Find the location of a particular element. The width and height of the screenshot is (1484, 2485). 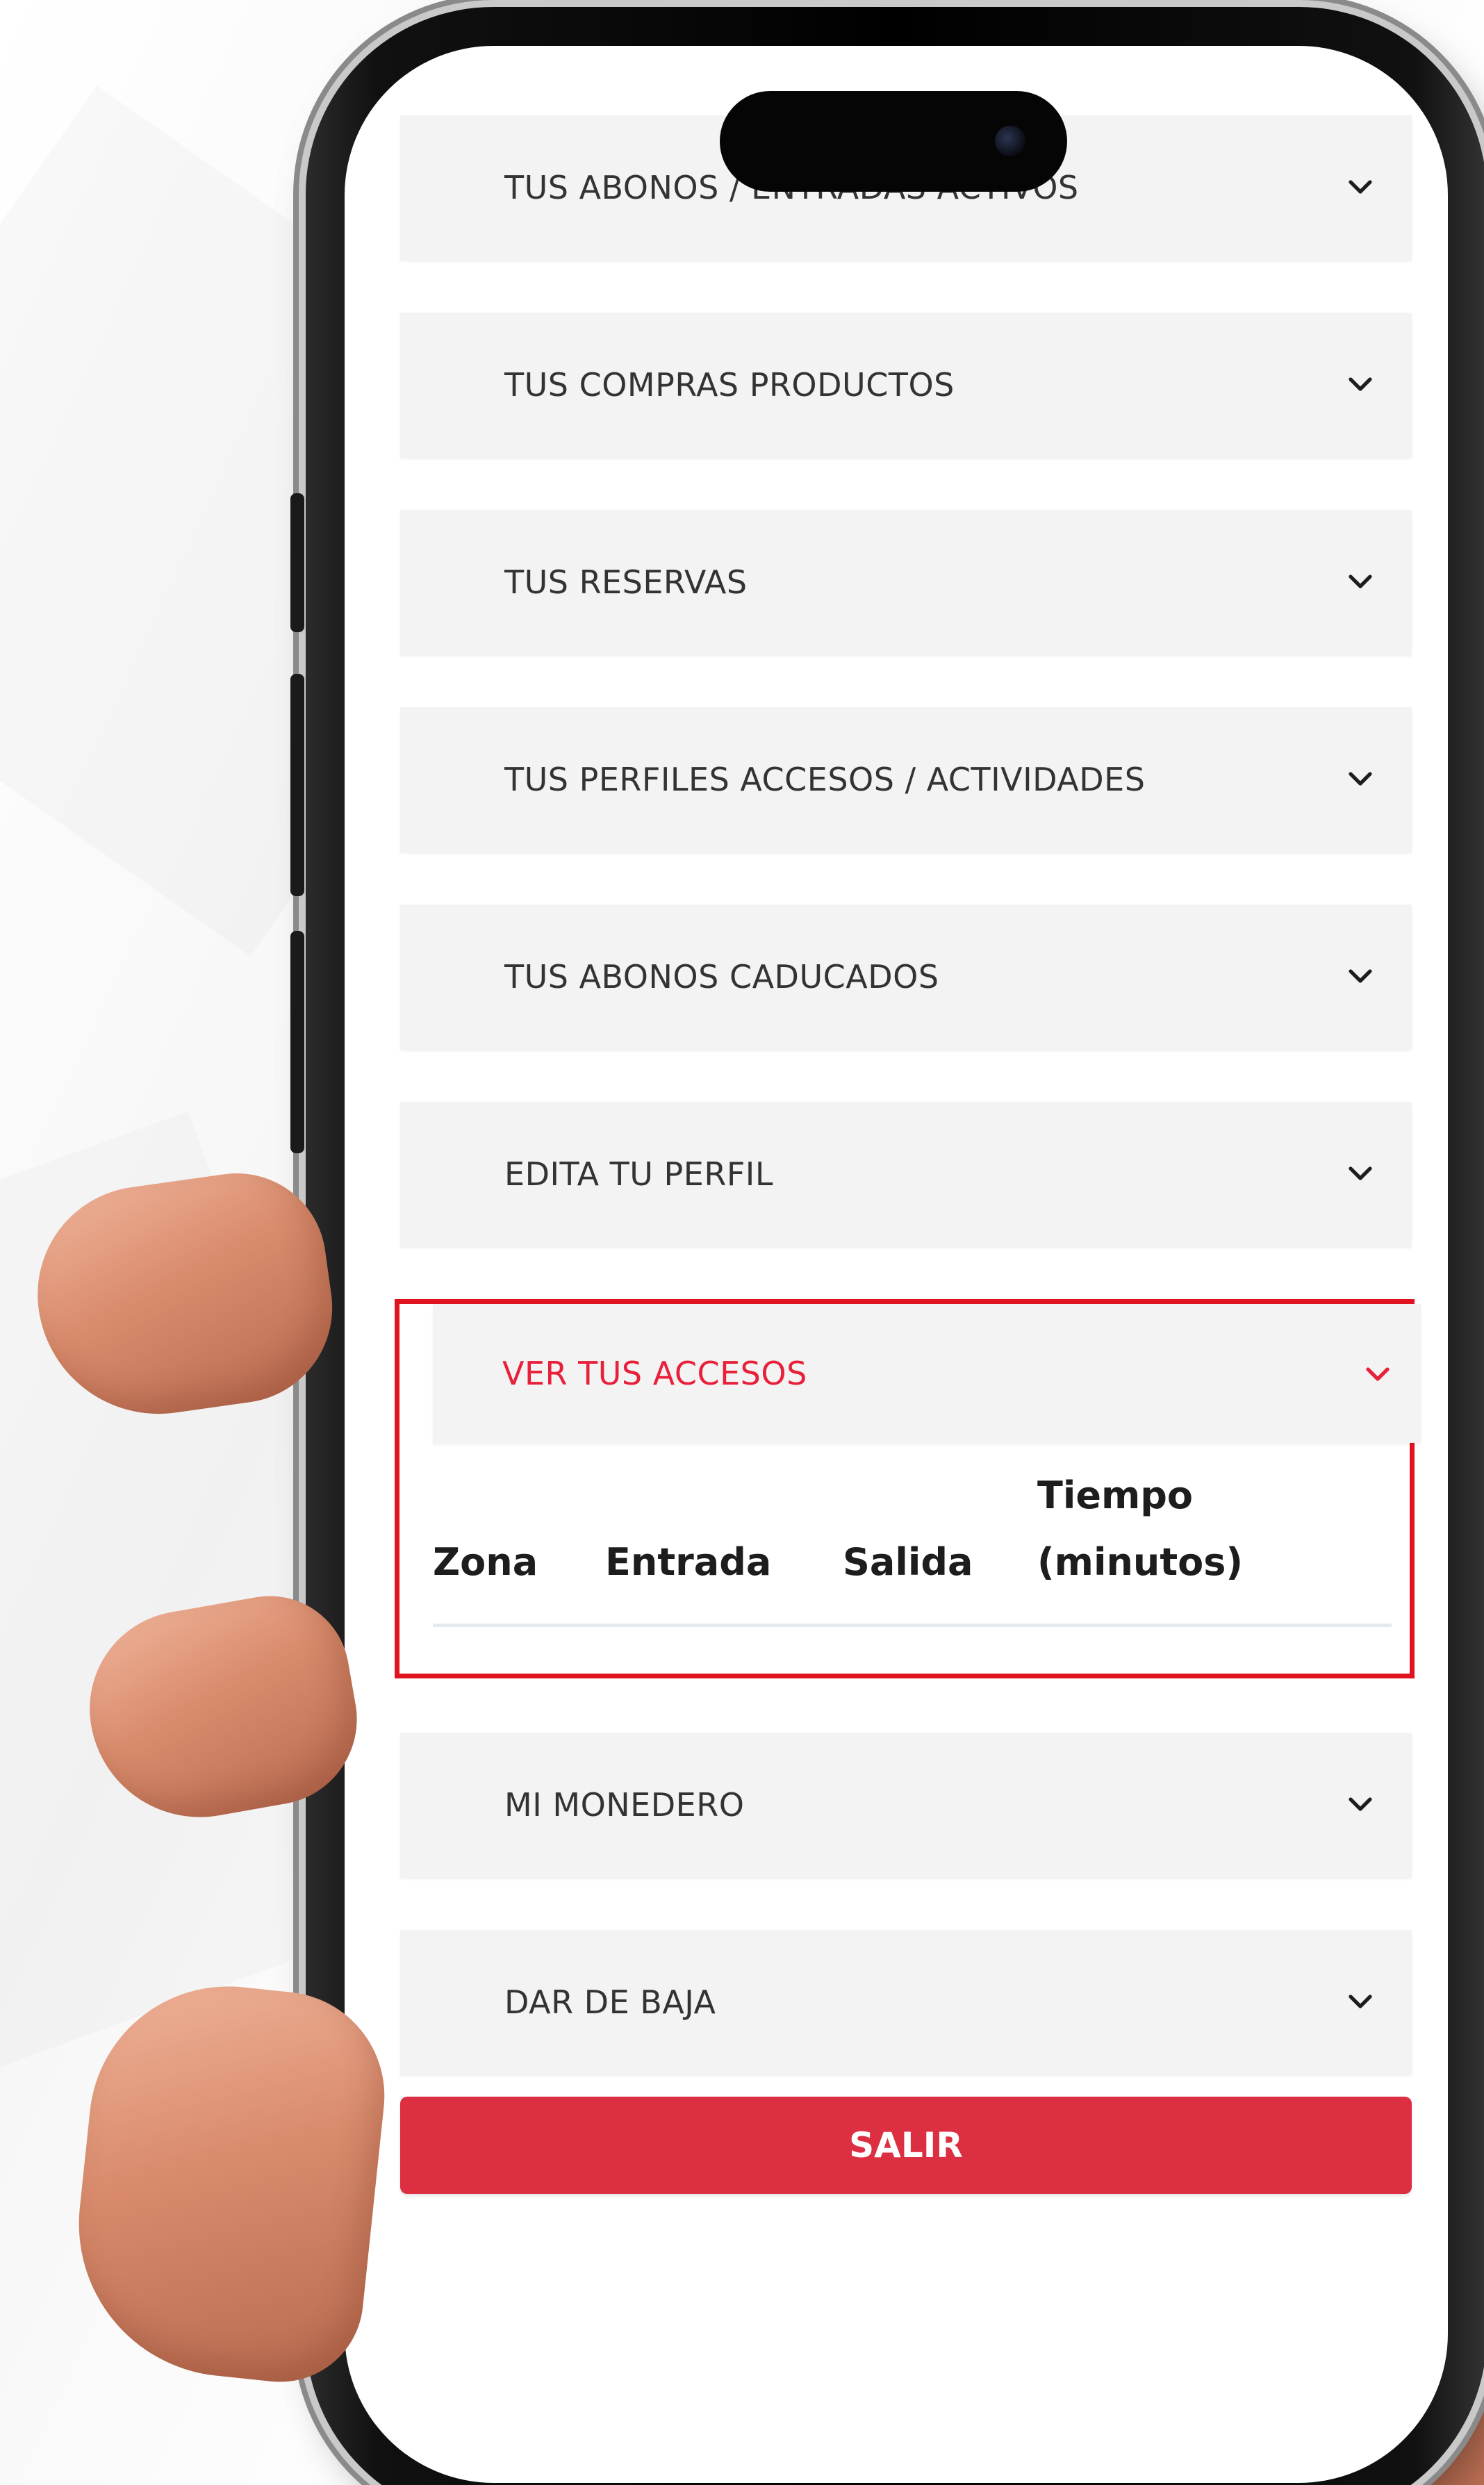

accesses-table: Zona Entrada Salida Tiempo (minutos) is located at coordinates (912, 1539).